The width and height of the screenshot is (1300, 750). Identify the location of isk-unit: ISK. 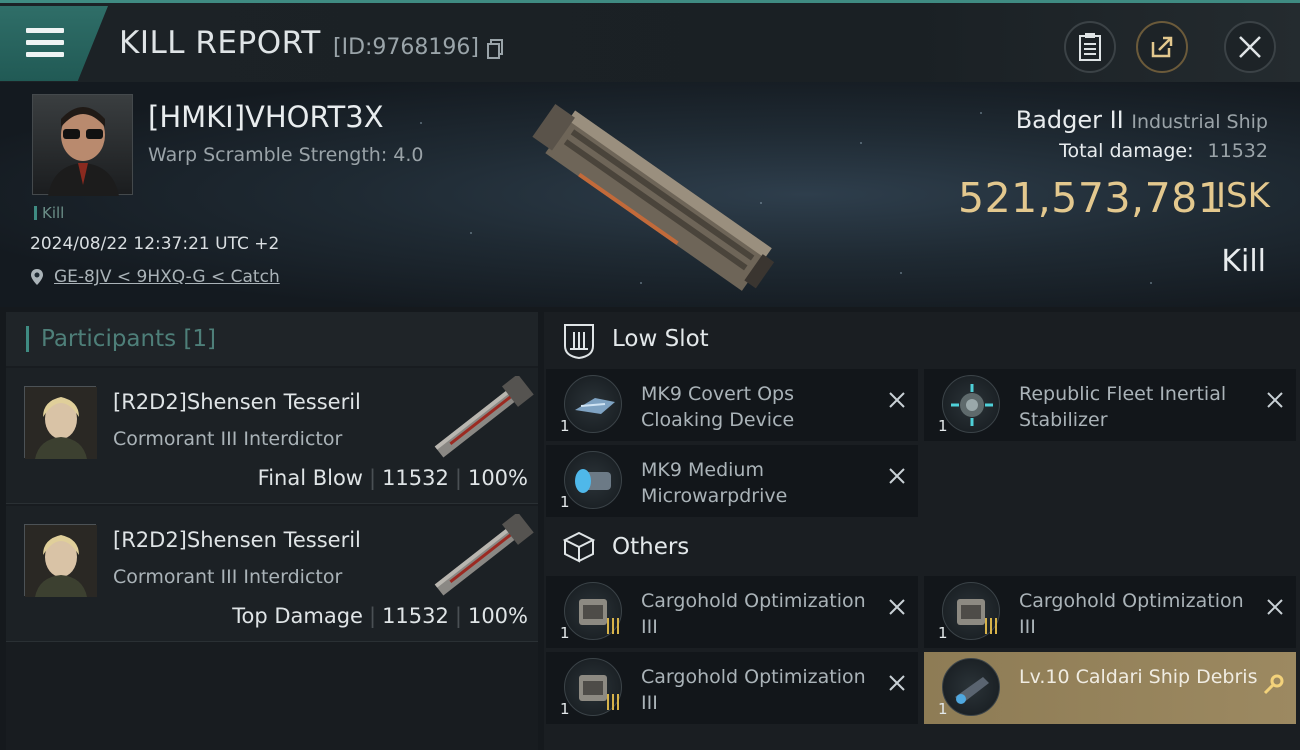
(1243, 196).